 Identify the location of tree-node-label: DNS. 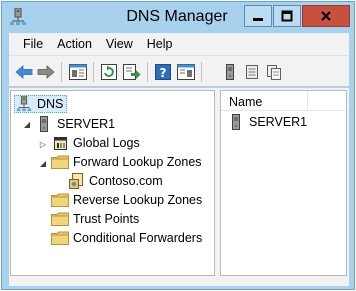
(50, 104).